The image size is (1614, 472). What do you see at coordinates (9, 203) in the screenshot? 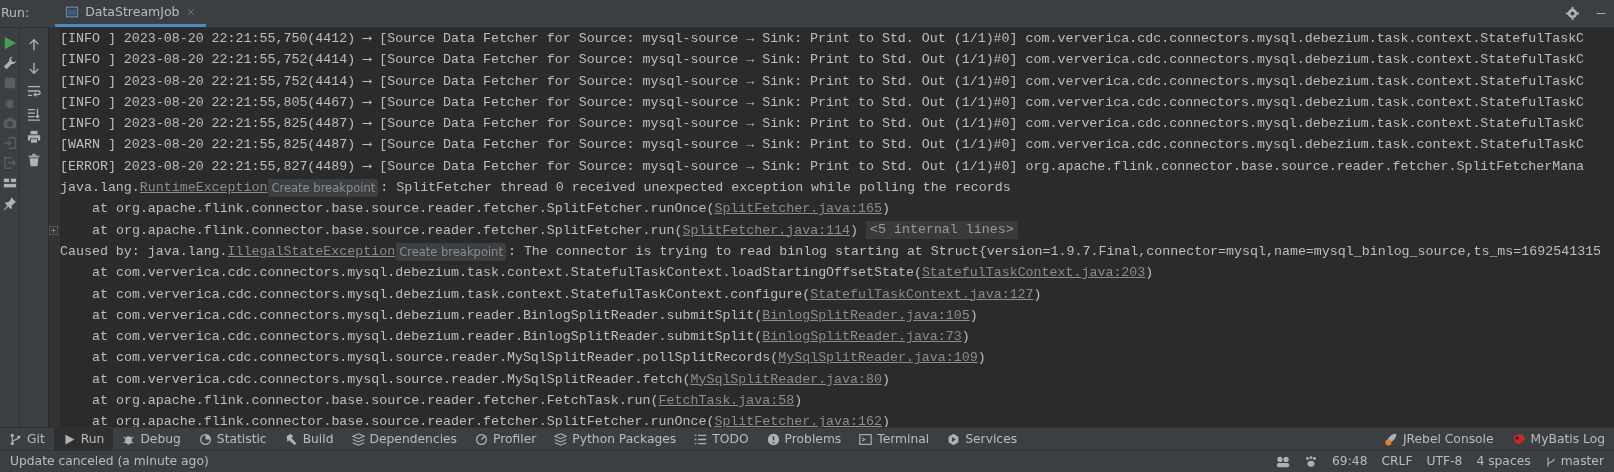
I see `pin-icon` at bounding box center [9, 203].